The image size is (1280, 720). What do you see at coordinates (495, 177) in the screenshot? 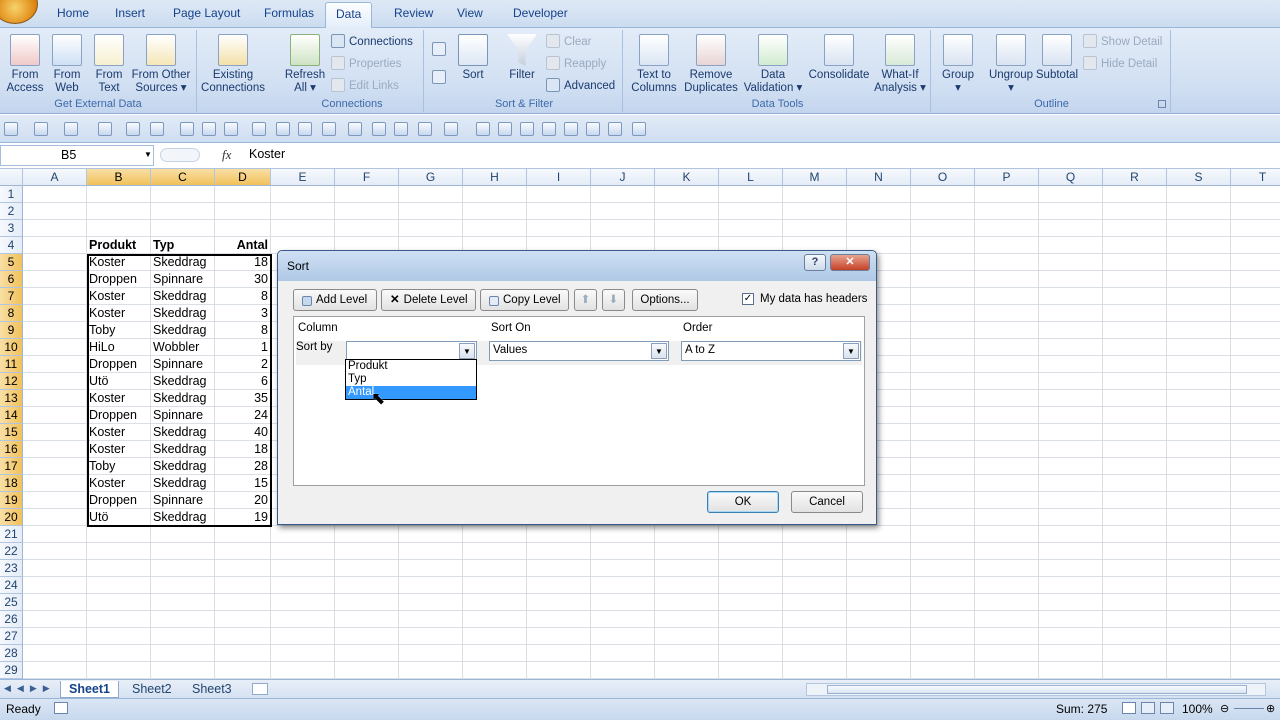
I see `column-header-h: H` at bounding box center [495, 177].